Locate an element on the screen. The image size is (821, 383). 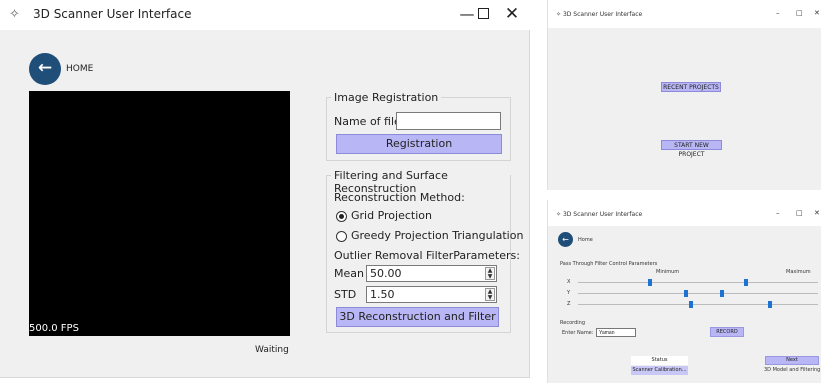
reconstruction-filter-button: 3D Reconstruction and Filter is located at coordinates (417, 317).